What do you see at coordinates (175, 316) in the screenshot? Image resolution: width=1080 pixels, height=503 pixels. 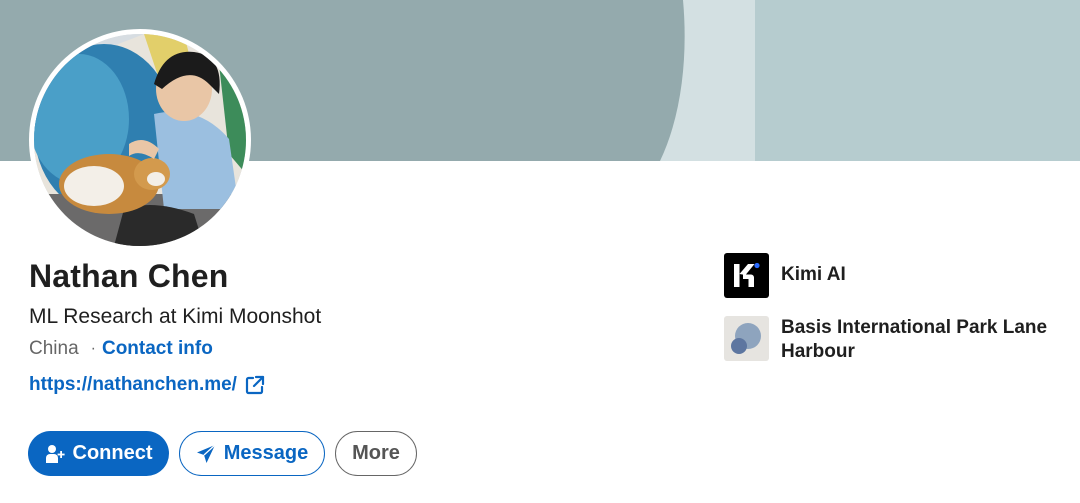 I see `profile-headline: ML Research at Kimi Moonshot` at bounding box center [175, 316].